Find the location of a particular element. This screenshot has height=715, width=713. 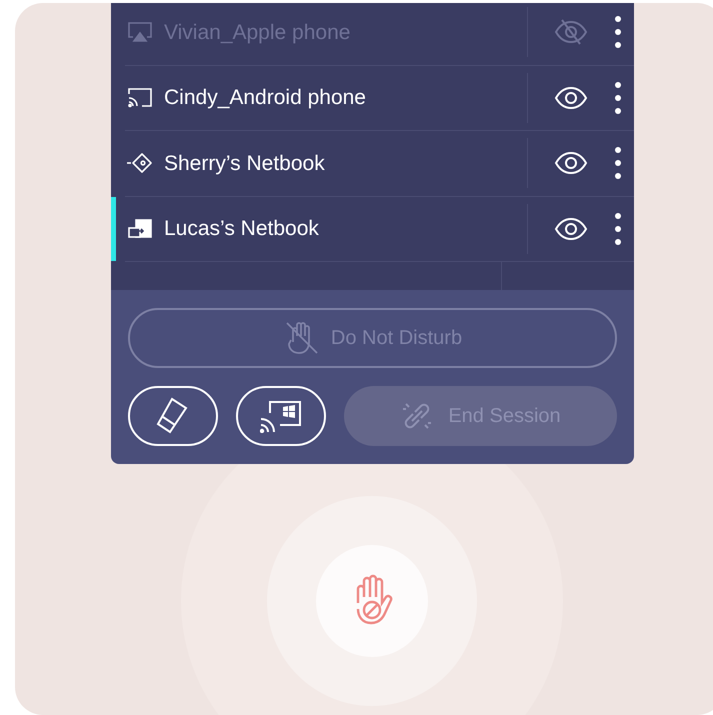

device-name: Lucas’s Netbook is located at coordinates (242, 229).